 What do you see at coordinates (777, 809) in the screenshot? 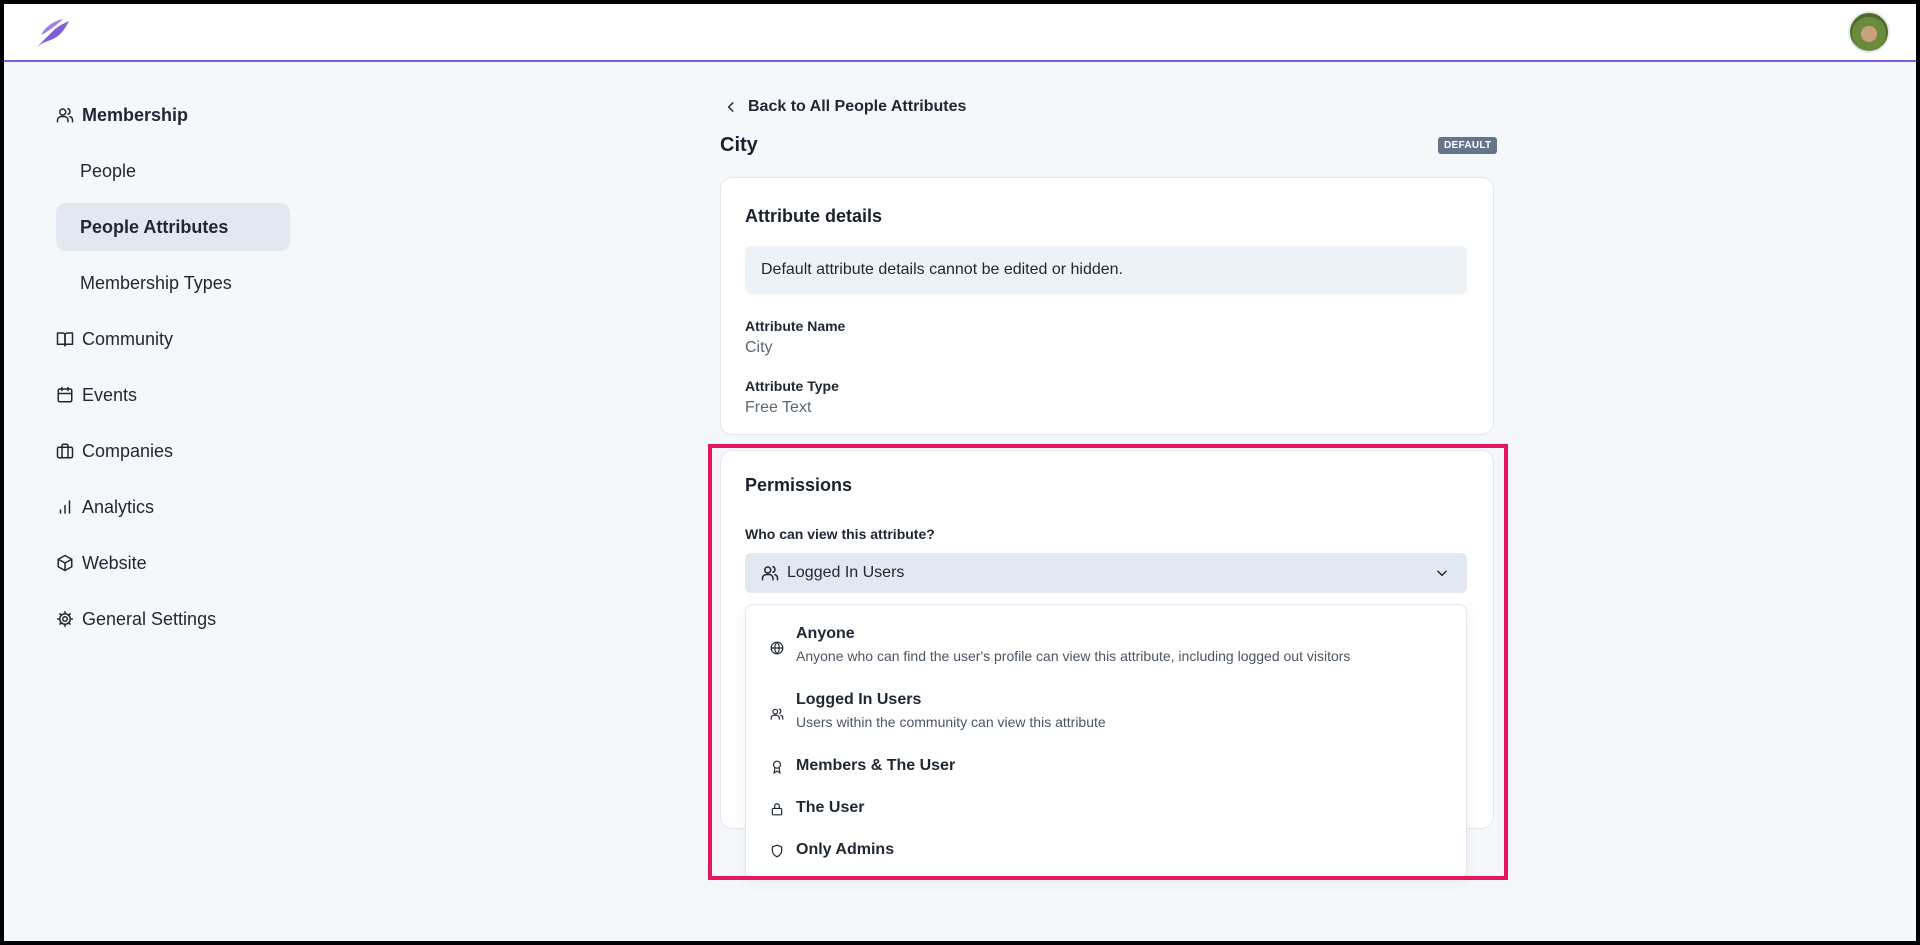
I see `lock-icon` at bounding box center [777, 809].